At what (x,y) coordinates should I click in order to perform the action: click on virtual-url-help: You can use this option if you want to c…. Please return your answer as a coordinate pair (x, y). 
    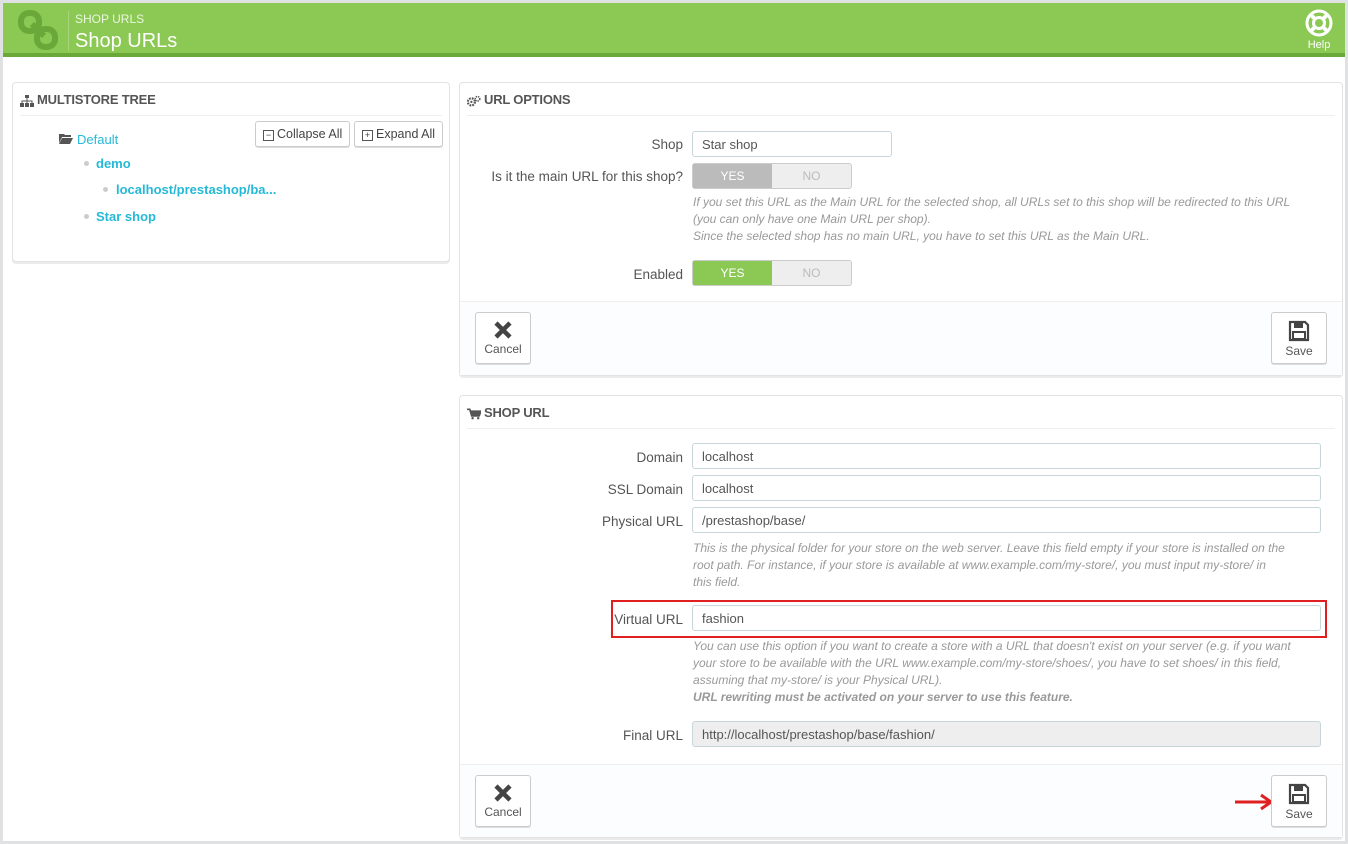
    Looking at the image, I should click on (992, 672).